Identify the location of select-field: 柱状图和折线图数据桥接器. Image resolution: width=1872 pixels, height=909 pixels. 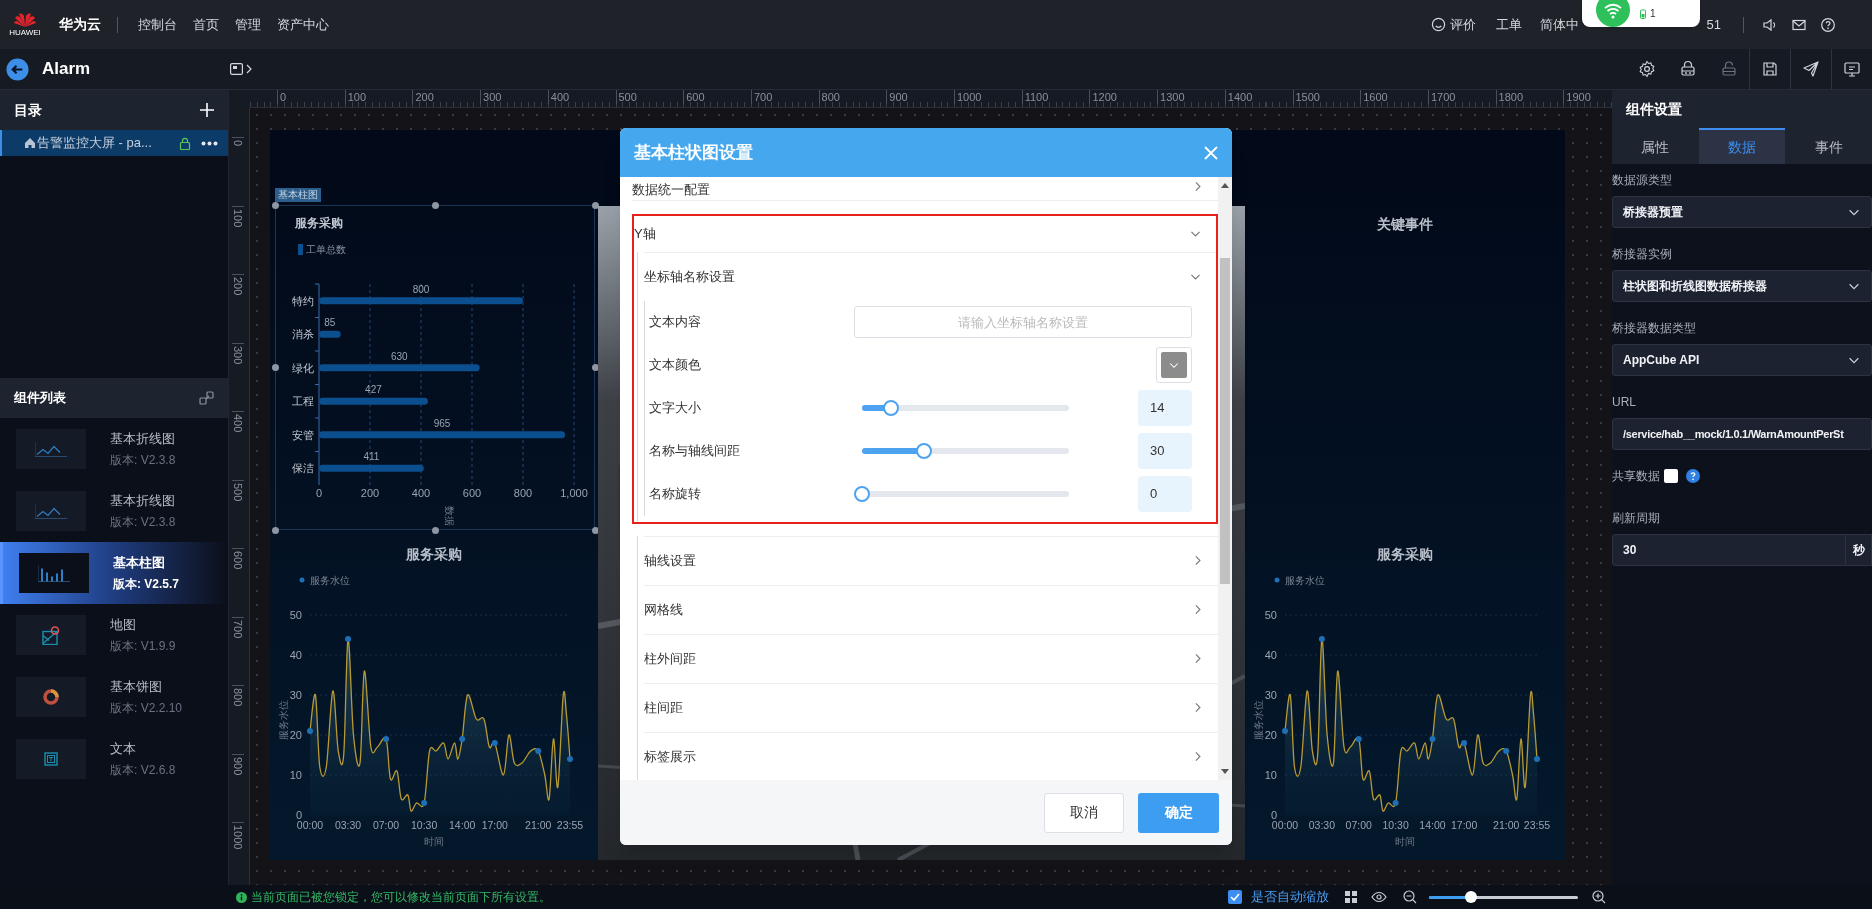
(1742, 286).